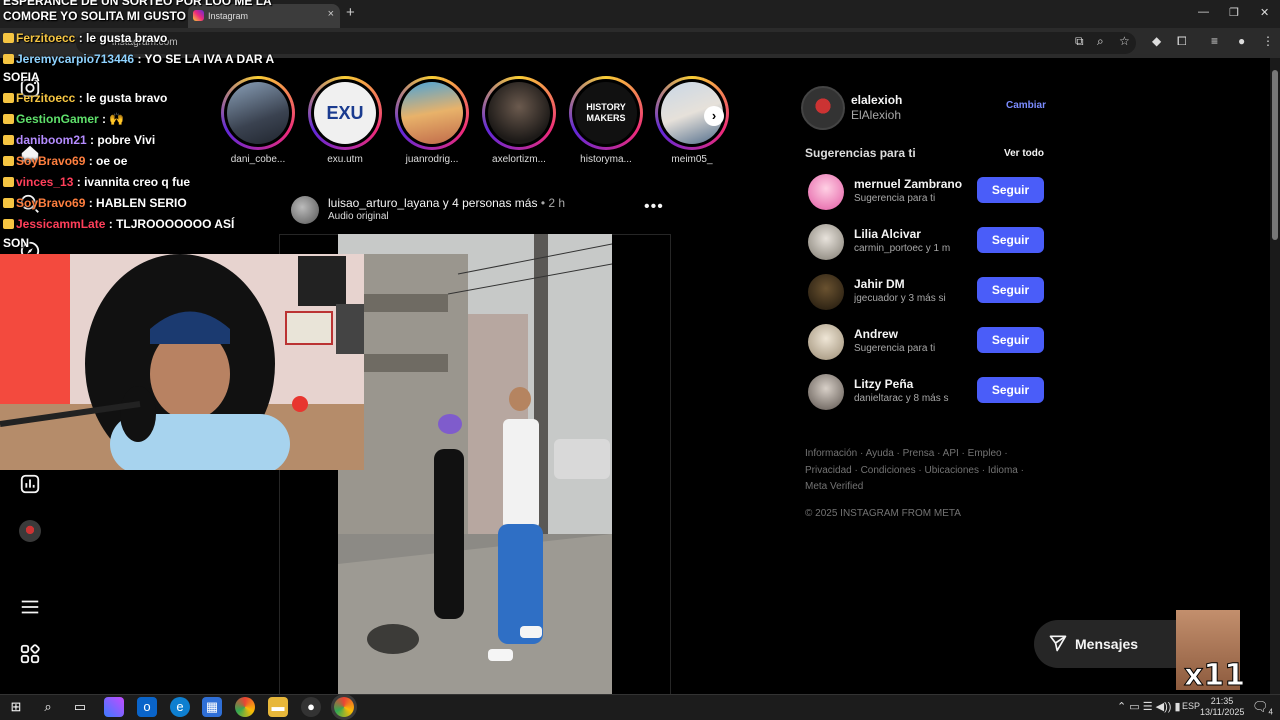 This screenshot has height=720, width=1280. I want to click on address-bar: instagram.com, so click(606, 43).